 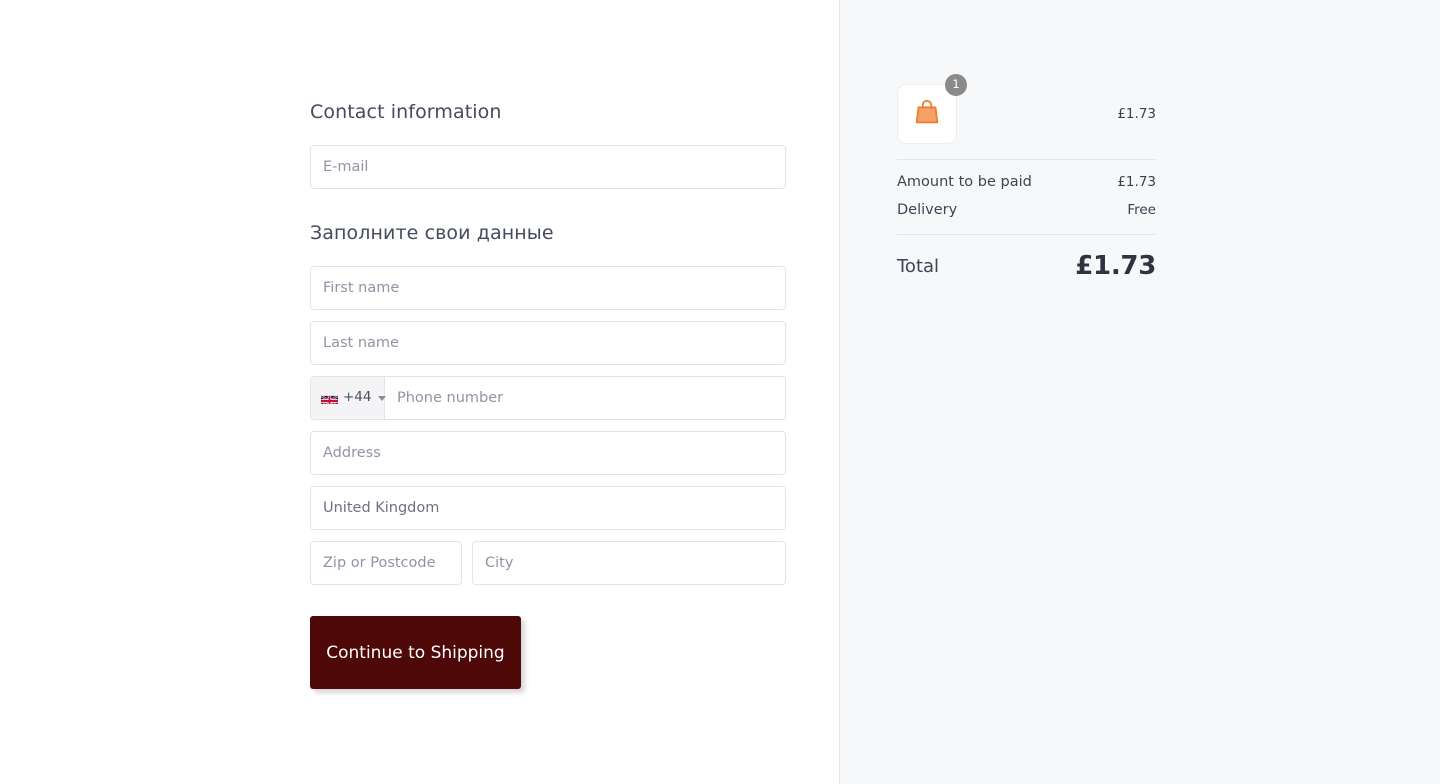 I want to click on cart-item-thumbnail: 1, so click(x=932, y=109).